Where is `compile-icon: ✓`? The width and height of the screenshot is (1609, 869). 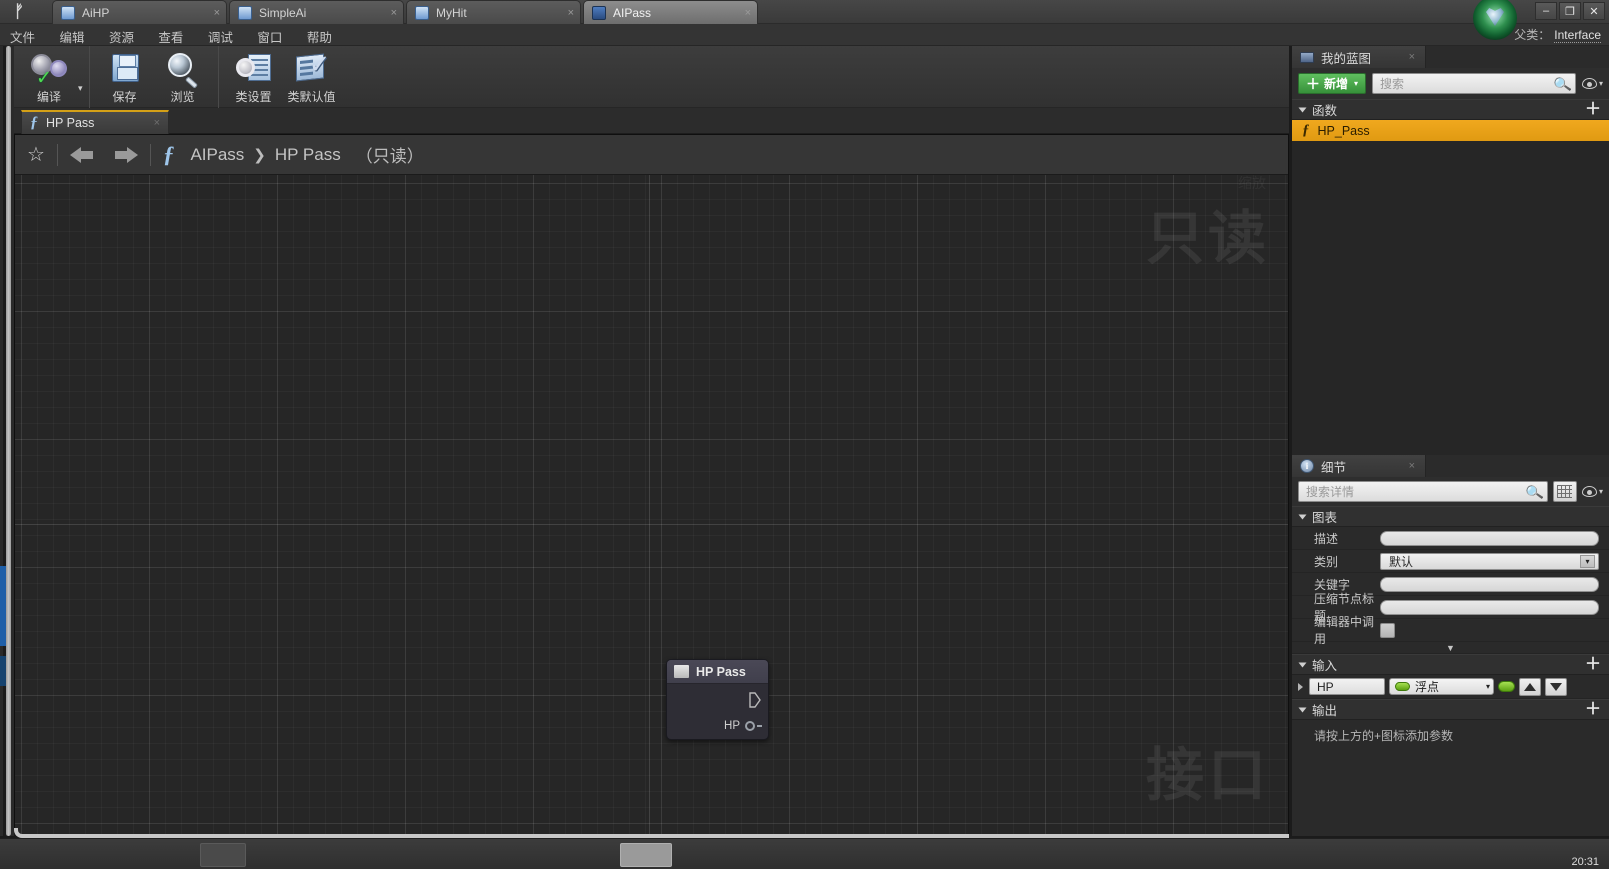 compile-icon: ✓ is located at coordinates (49, 70).